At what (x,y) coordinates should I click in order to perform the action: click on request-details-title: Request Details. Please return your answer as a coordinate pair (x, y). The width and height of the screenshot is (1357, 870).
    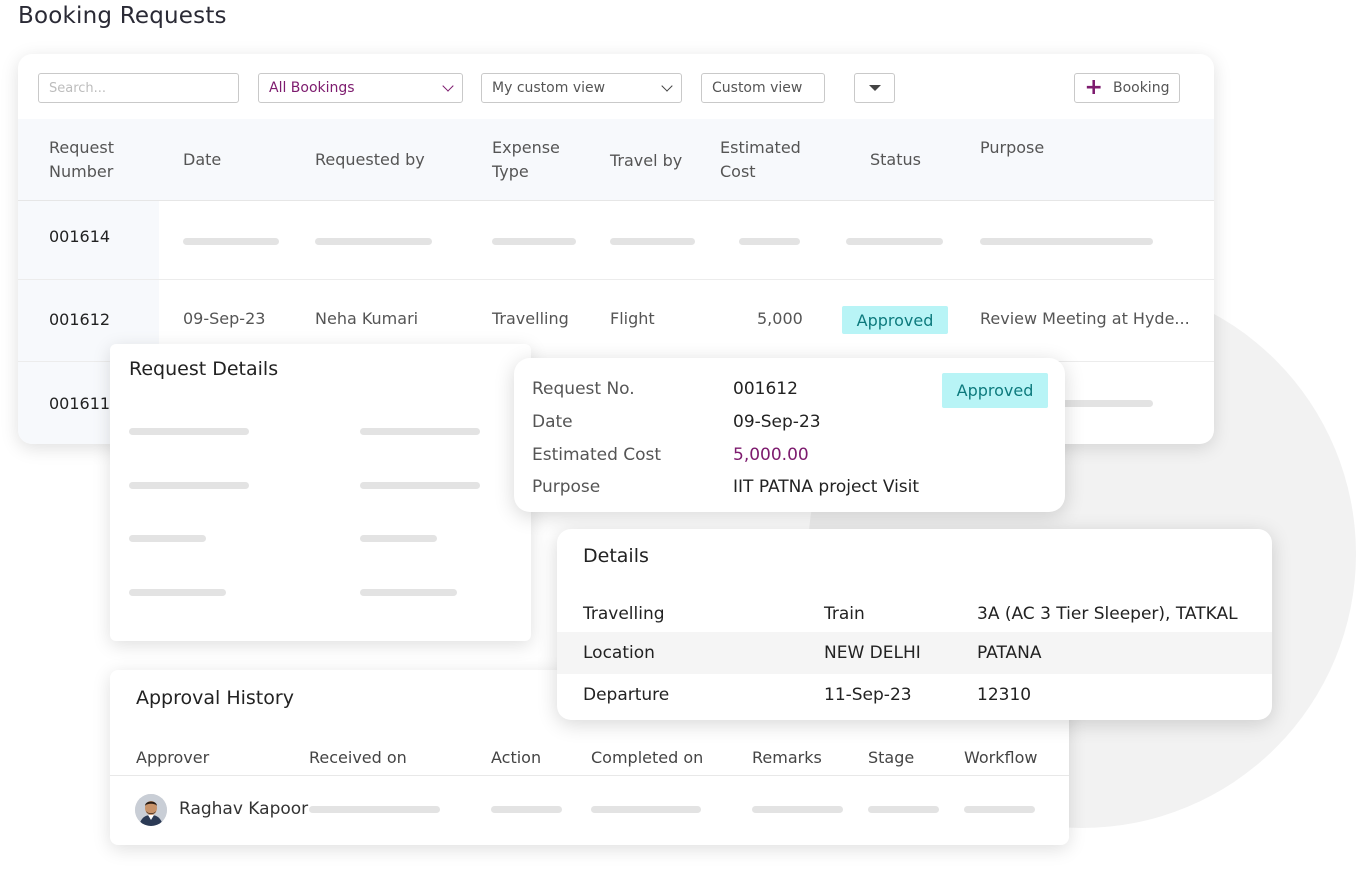
    Looking at the image, I should click on (204, 369).